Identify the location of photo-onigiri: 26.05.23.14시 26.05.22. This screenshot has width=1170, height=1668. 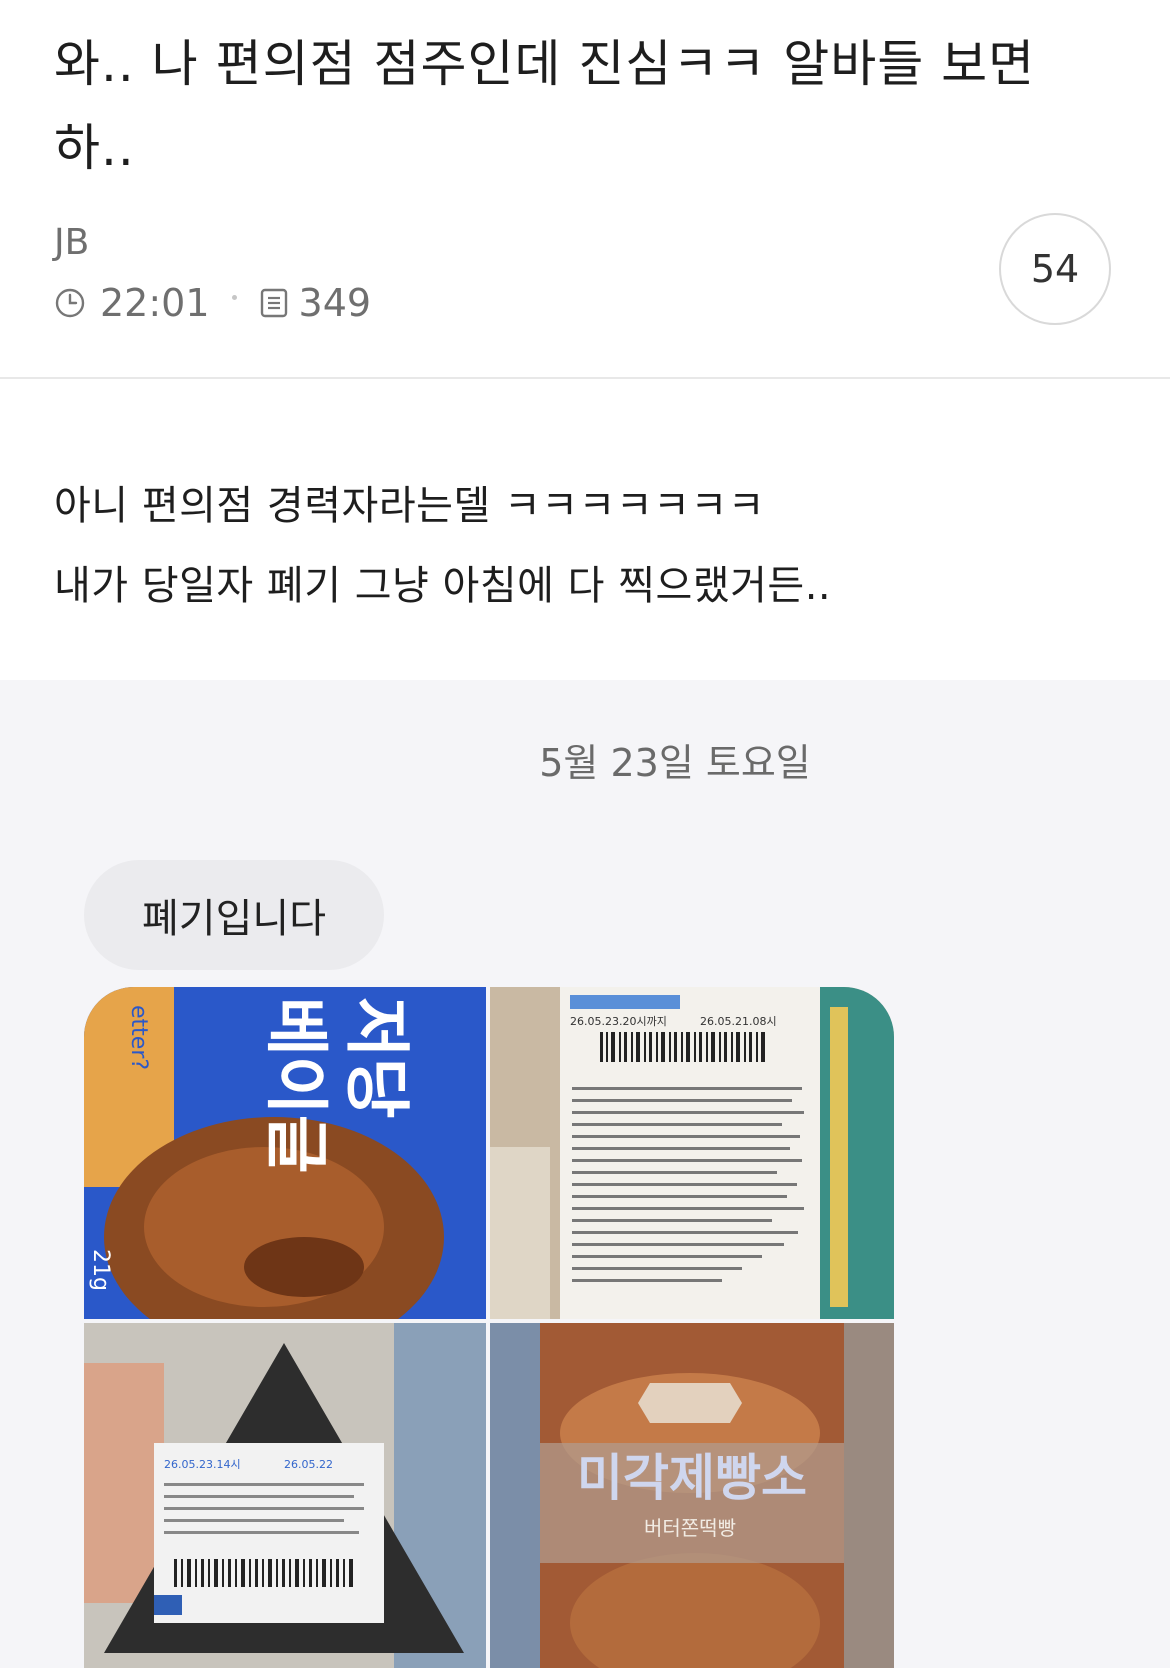
(285, 1495).